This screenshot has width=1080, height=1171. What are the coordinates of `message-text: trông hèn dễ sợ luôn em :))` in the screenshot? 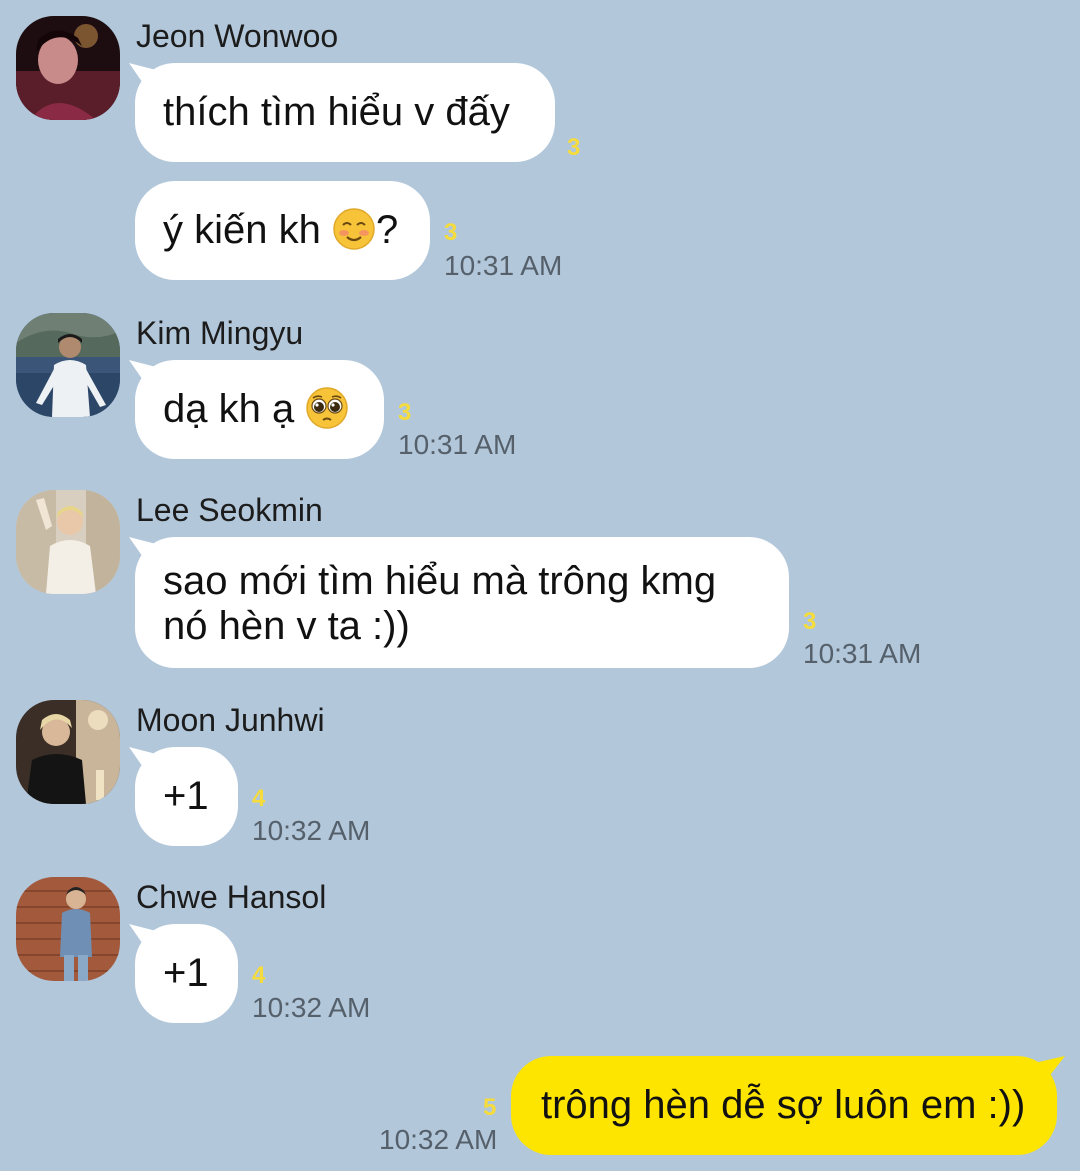 It's located at (783, 1105).